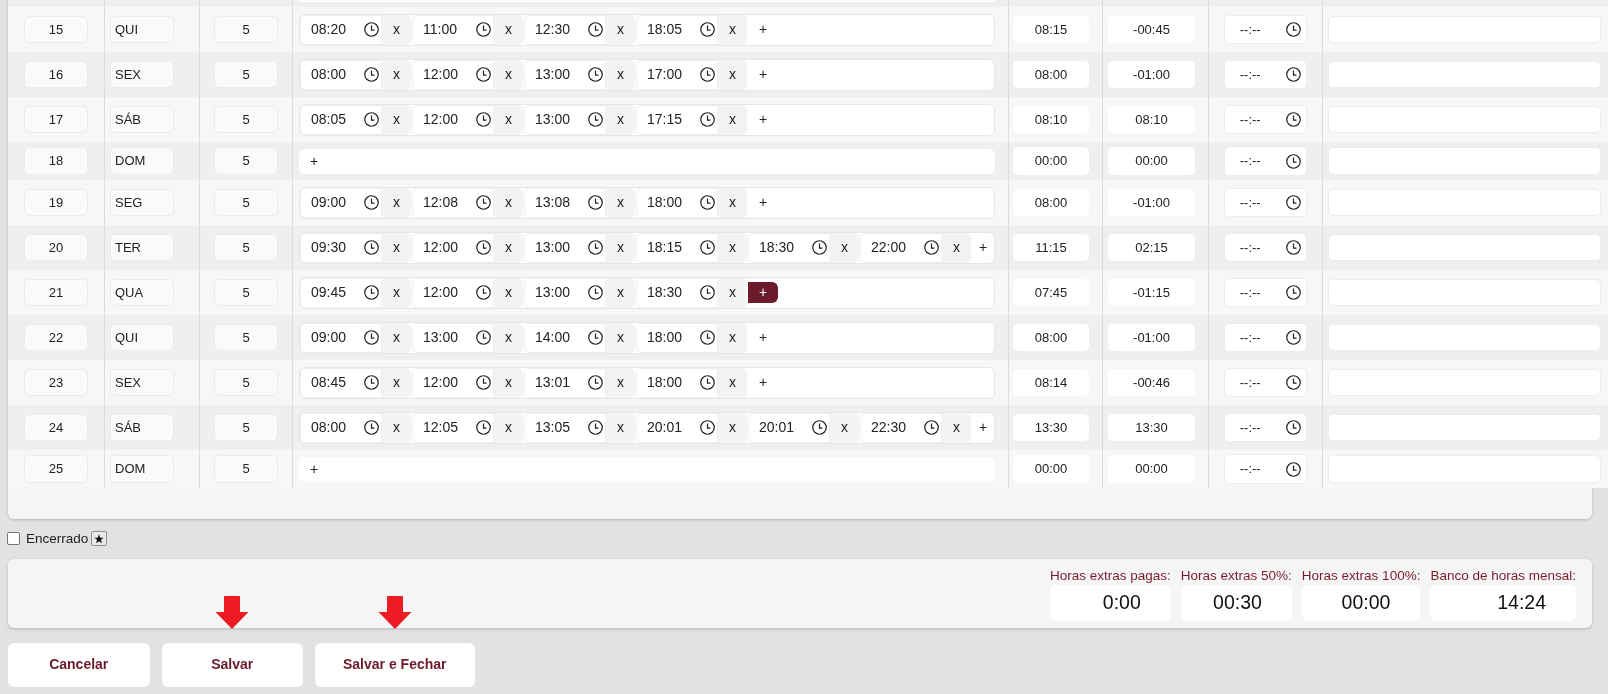 This screenshot has width=1608, height=694. I want to click on day-field: 16, so click(56, 74).